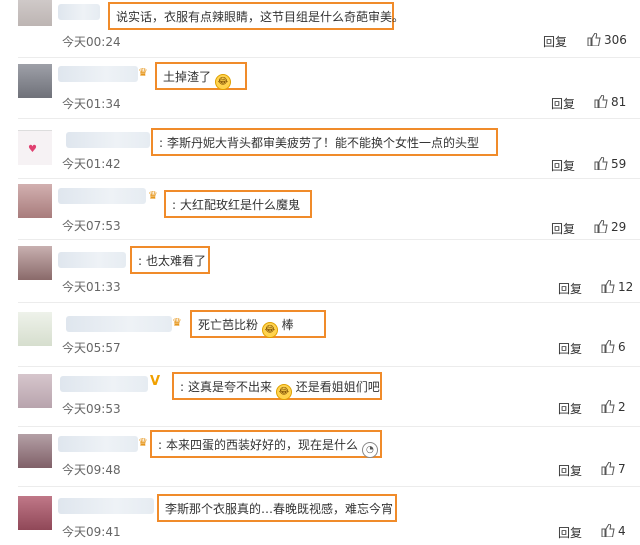 The height and width of the screenshot is (545, 640). Describe the element at coordinates (619, 227) in the screenshot. I see `like-count: 29` at that location.